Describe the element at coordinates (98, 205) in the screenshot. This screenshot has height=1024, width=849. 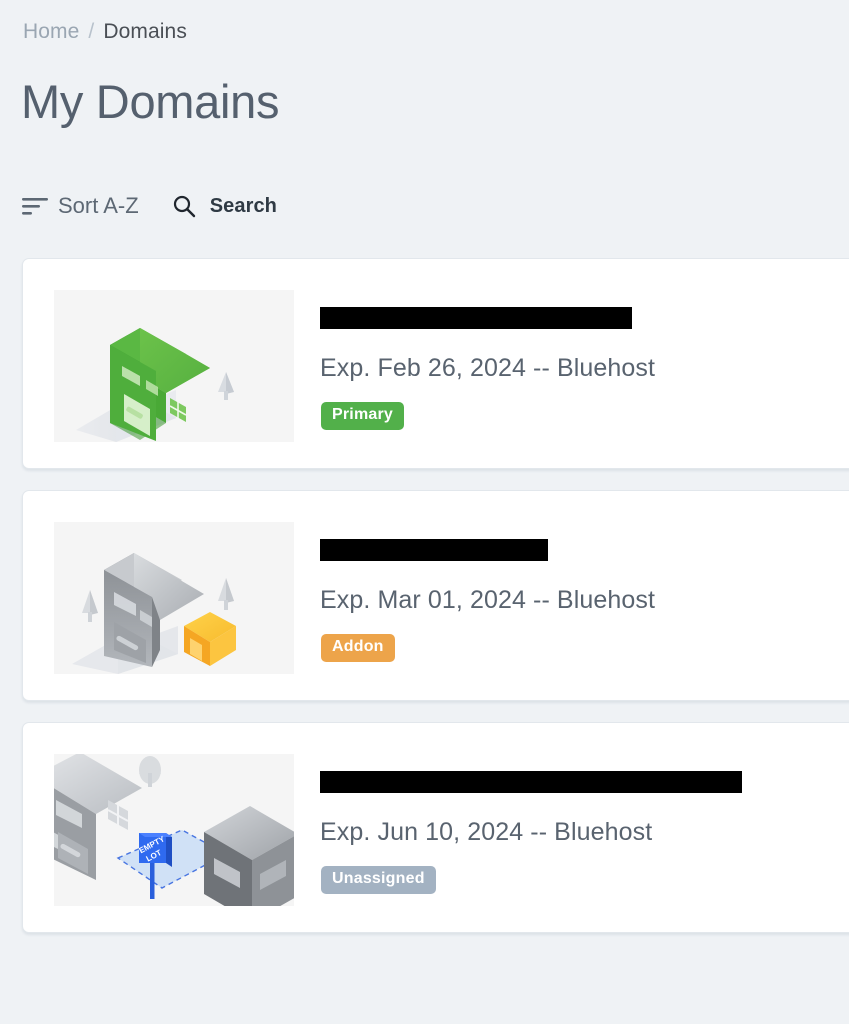
I see `sort-label: Sort A-Z` at that location.